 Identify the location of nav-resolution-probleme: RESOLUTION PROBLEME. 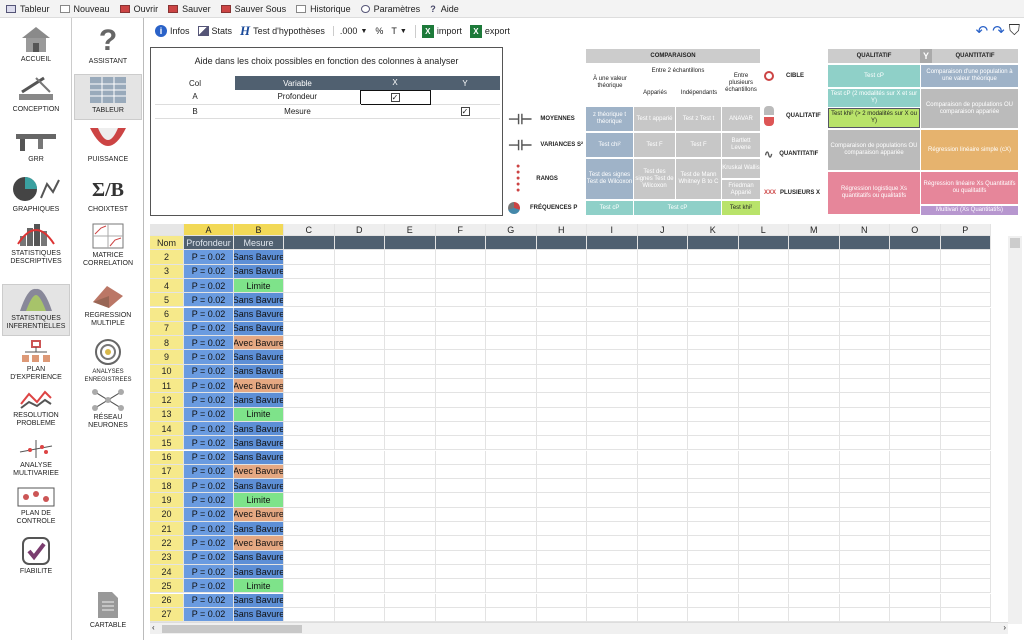
(36, 412).